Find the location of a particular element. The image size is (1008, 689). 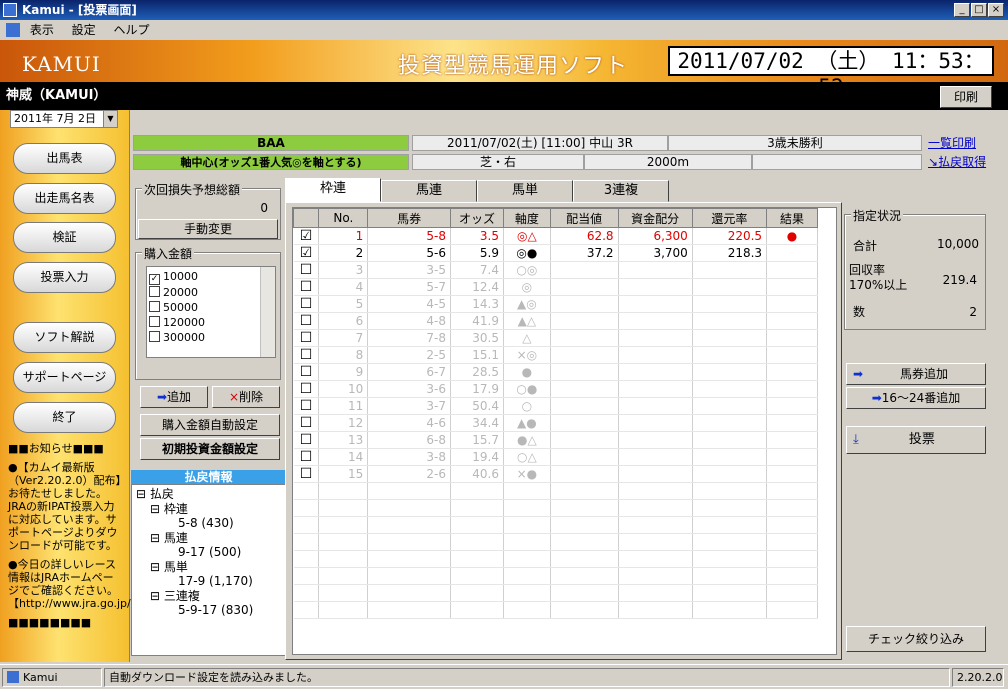

date-picker: 2011年 7月 2日 ▼ is located at coordinates (64, 119).